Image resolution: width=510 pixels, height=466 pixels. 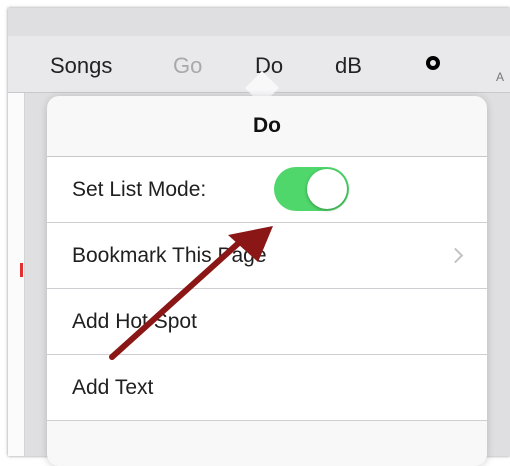 What do you see at coordinates (267, 190) in the screenshot?
I see `set-list-mode-row: Set List Mode:` at bounding box center [267, 190].